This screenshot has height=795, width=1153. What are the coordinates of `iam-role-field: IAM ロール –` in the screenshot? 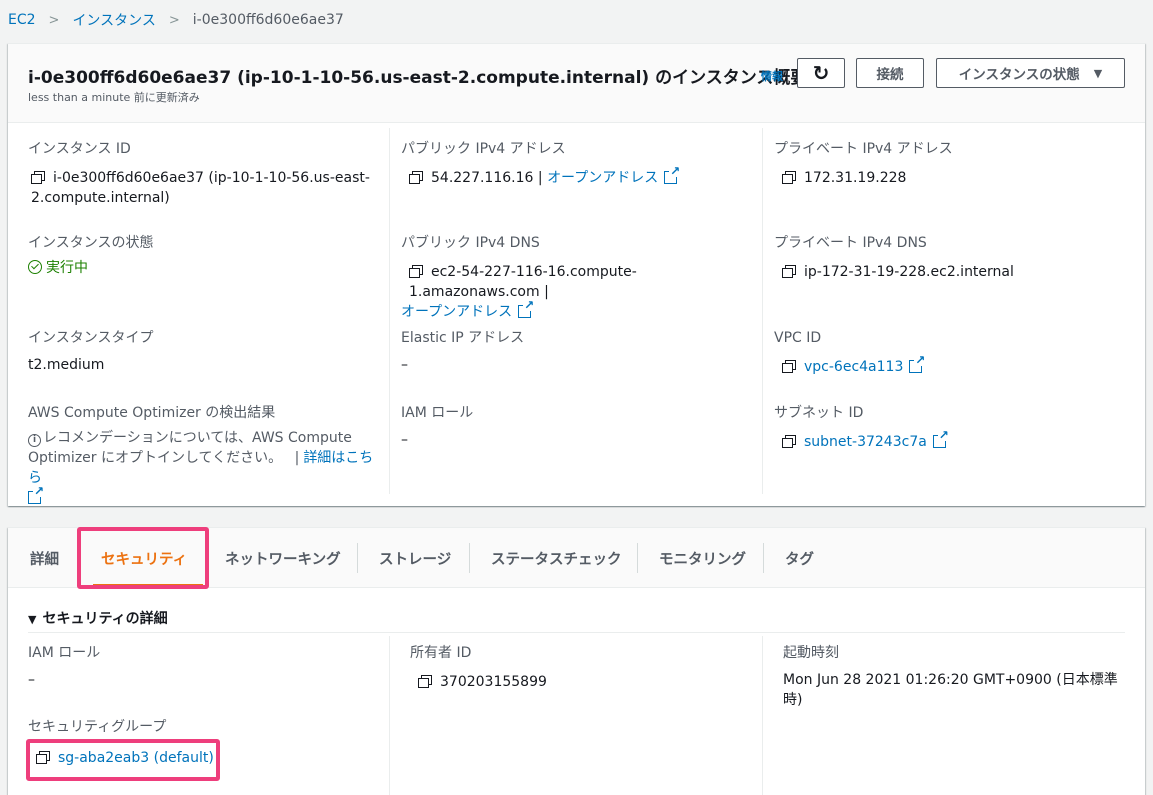 It's located at (576, 427).